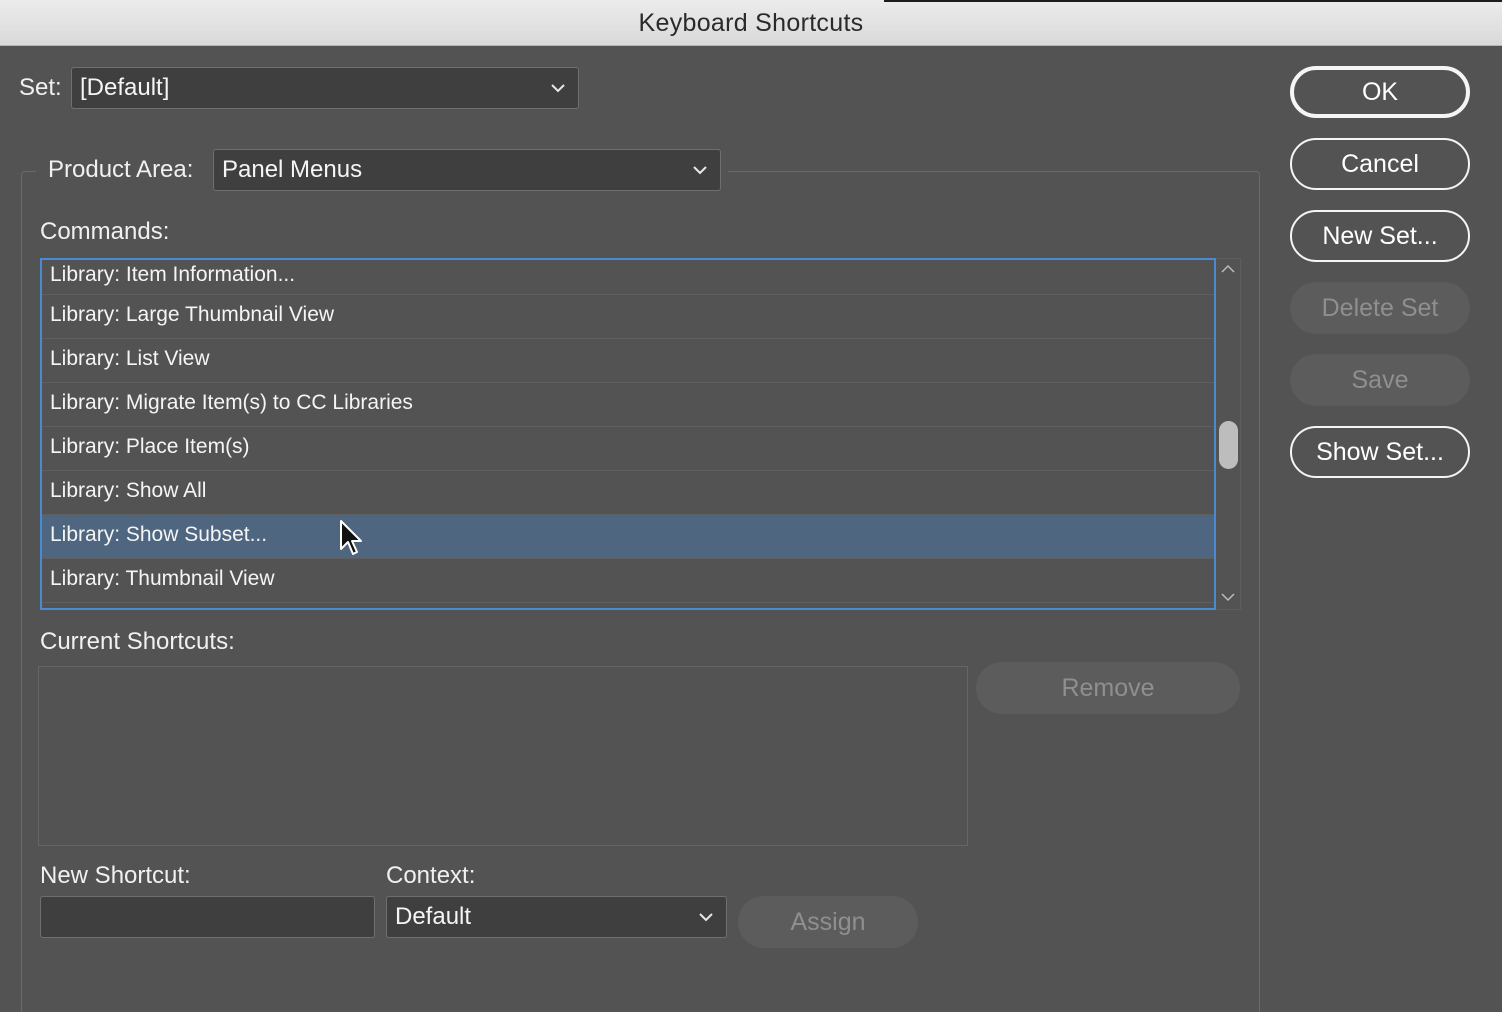  What do you see at coordinates (1380, 92) in the screenshot?
I see `ok-button: OK` at bounding box center [1380, 92].